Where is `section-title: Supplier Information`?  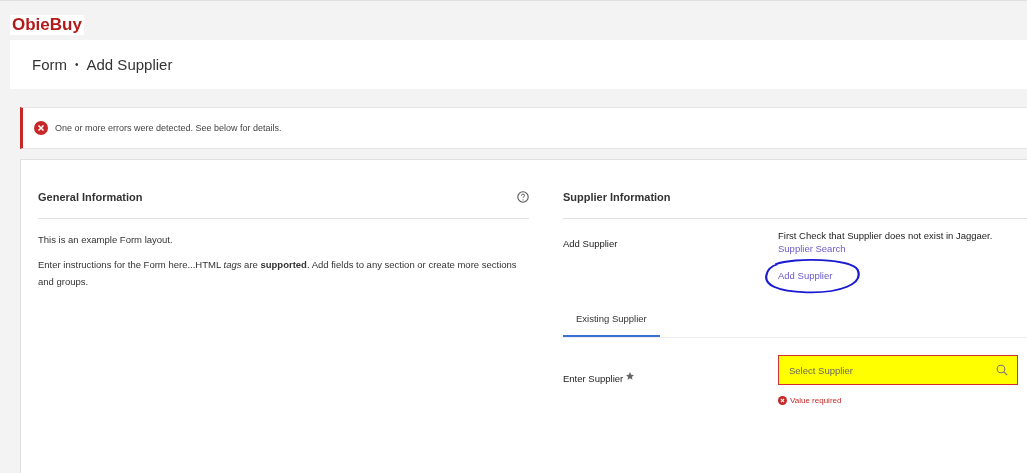 section-title: Supplier Information is located at coordinates (617, 197).